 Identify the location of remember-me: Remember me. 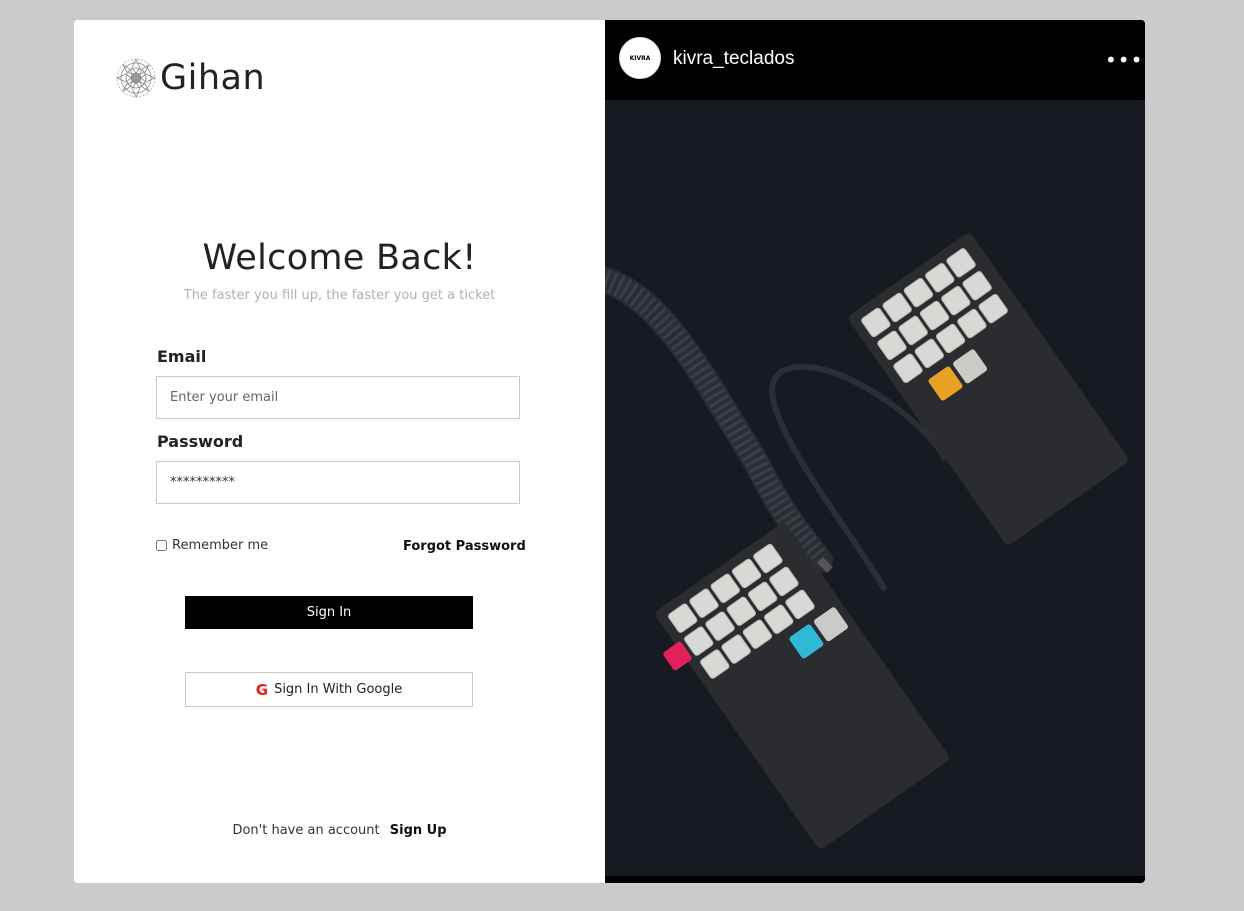
(212, 545).